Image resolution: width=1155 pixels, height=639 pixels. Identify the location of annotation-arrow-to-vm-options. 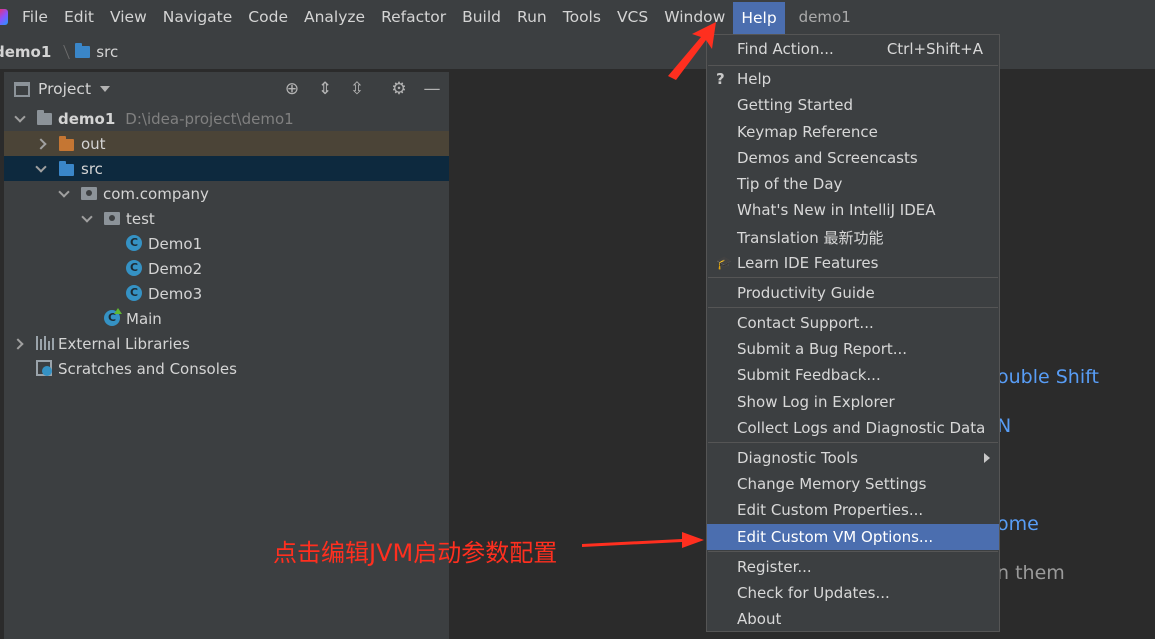
(643, 540).